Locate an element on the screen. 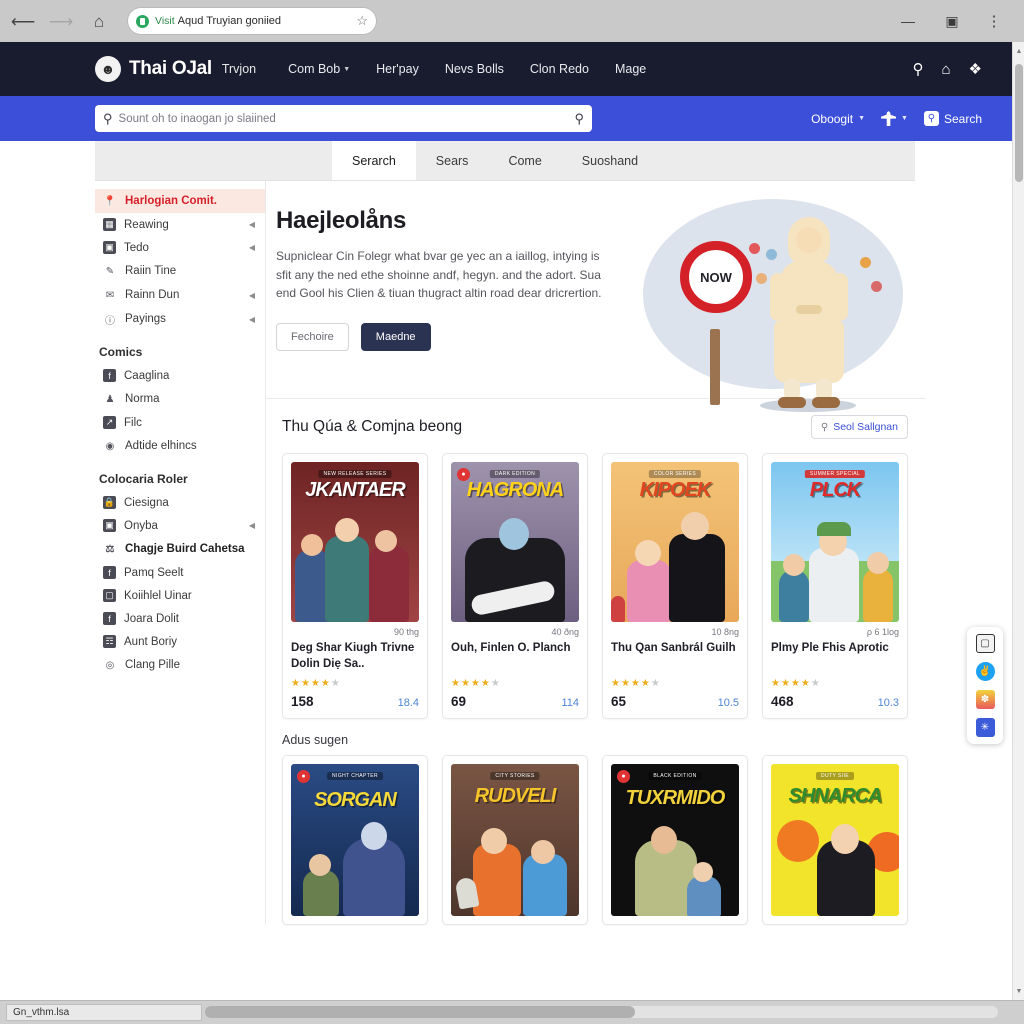 Image resolution: width=1024 pixels, height=1024 pixels. browser-chrome: ⟵ ⟶ ⌂ Visit Aqud Truyian goniied ☆ — ▣ ⋮ is located at coordinates (512, 21).